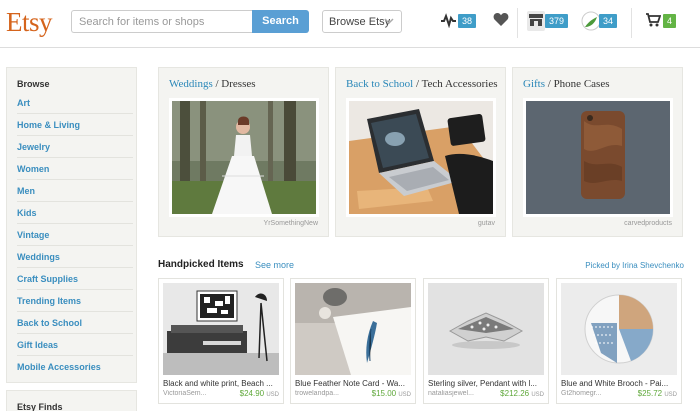 The height and width of the screenshot is (411, 700). Describe the element at coordinates (71, 400) in the screenshot. I see `etsy-finds-panel: Etsy Finds` at that location.